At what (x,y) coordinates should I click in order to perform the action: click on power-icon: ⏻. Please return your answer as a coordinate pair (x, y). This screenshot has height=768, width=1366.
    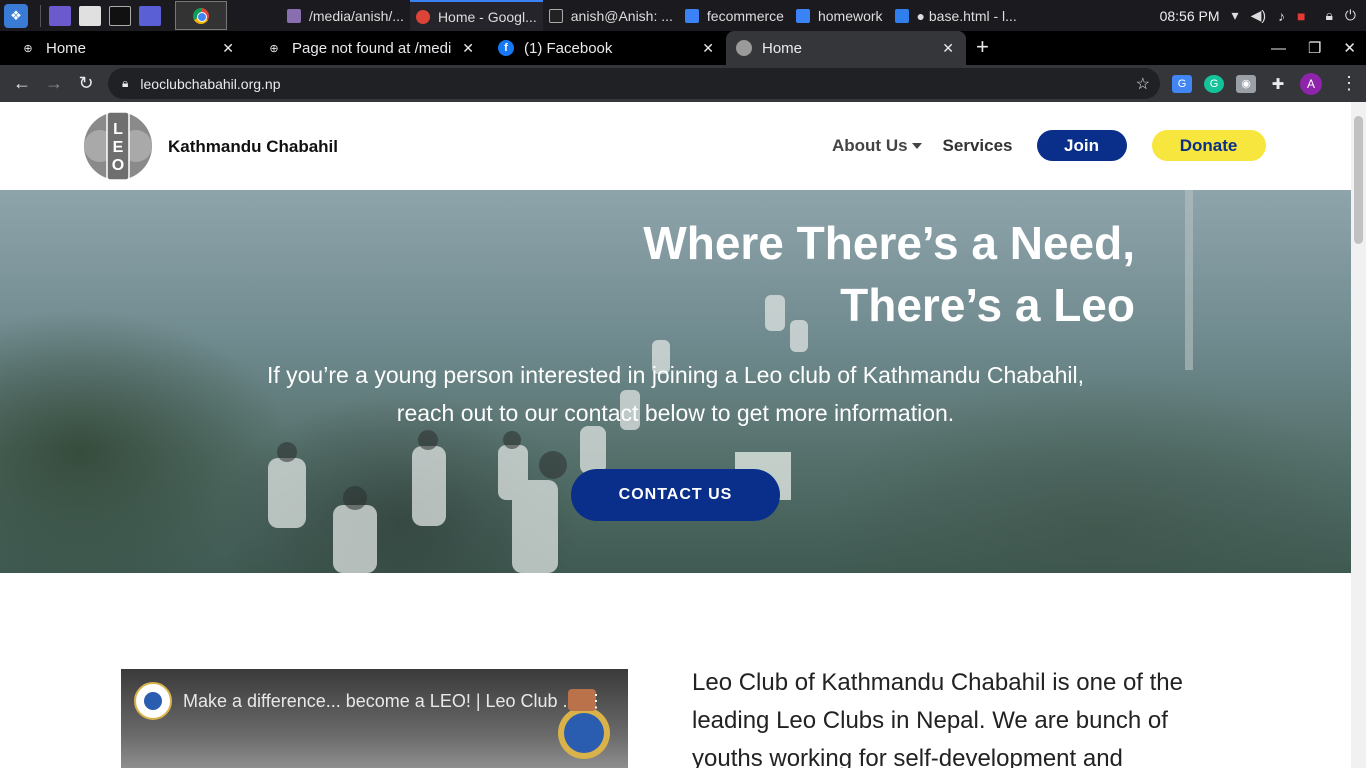
    Looking at the image, I should click on (1350, 15).